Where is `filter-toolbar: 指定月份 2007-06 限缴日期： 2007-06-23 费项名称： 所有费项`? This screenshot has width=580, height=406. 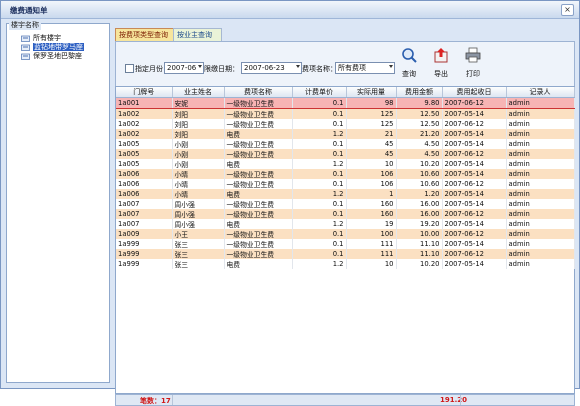
filter-toolbar: 指定月份 2007-06 限缴日期： 2007-06-23 费项名称： 所有费项 is located at coordinates (345, 64).